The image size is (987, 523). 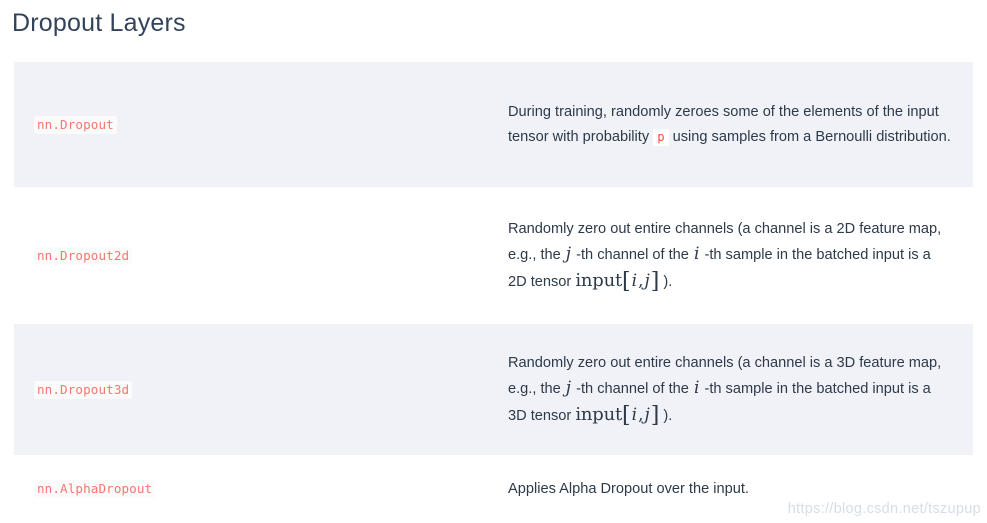 I want to click on description-text-segment: Applies Alpha Dropout over the input., so click(x=628, y=488).